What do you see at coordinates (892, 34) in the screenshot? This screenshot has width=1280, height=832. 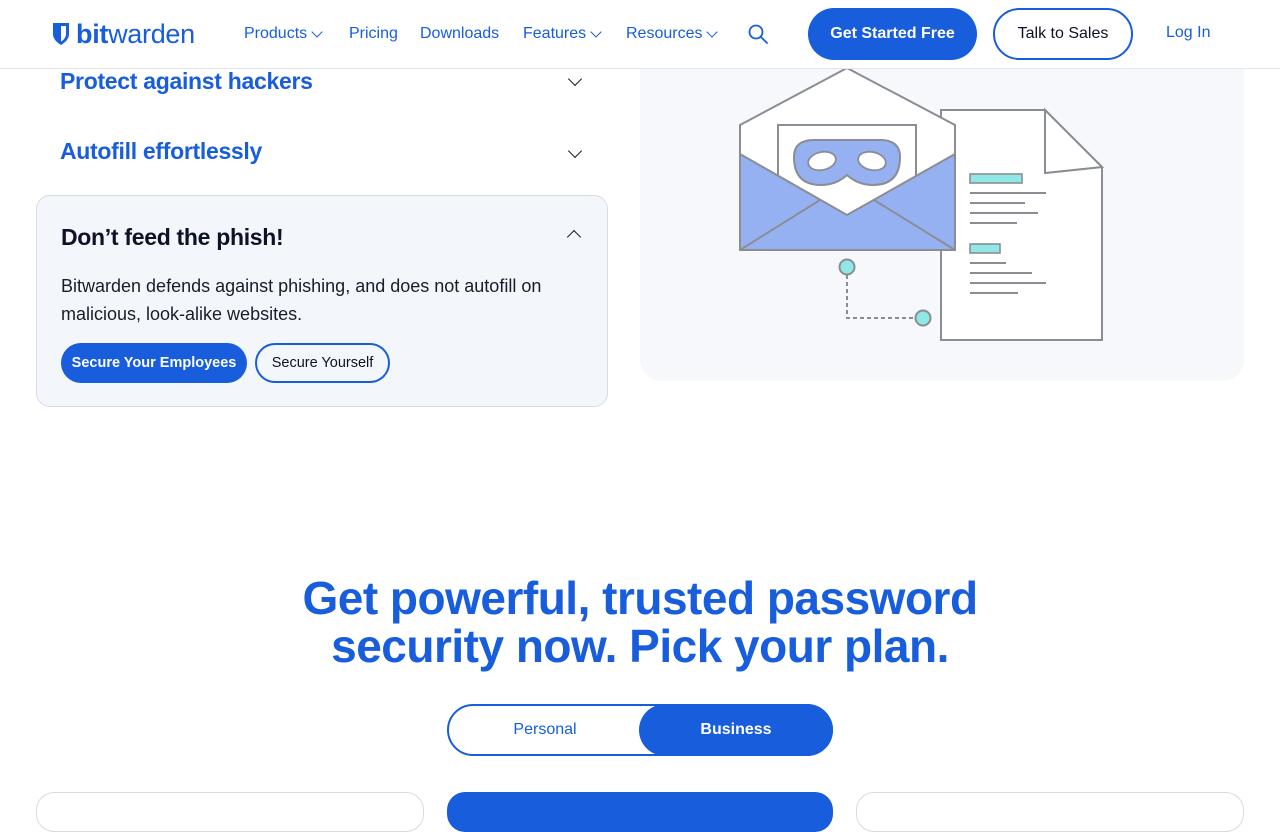 I see `get-started-free-button: Get Started Free` at bounding box center [892, 34].